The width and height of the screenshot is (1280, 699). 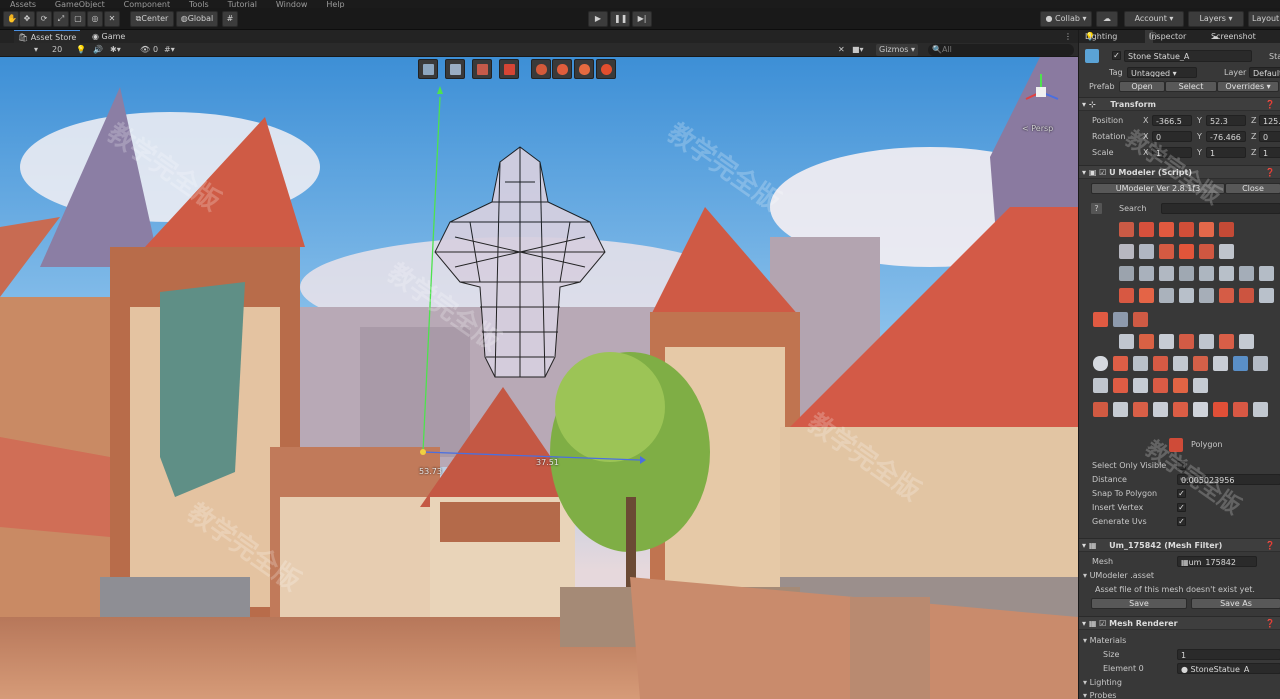 I want to click on materials-size-field: 1, so click(x=1228, y=654).